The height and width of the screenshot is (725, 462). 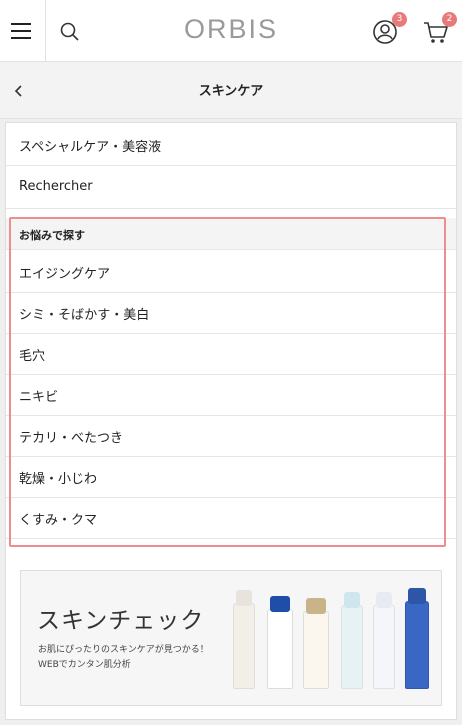 What do you see at coordinates (231, 353) in the screenshot?
I see `menu-item-pores: 毛穴` at bounding box center [231, 353].